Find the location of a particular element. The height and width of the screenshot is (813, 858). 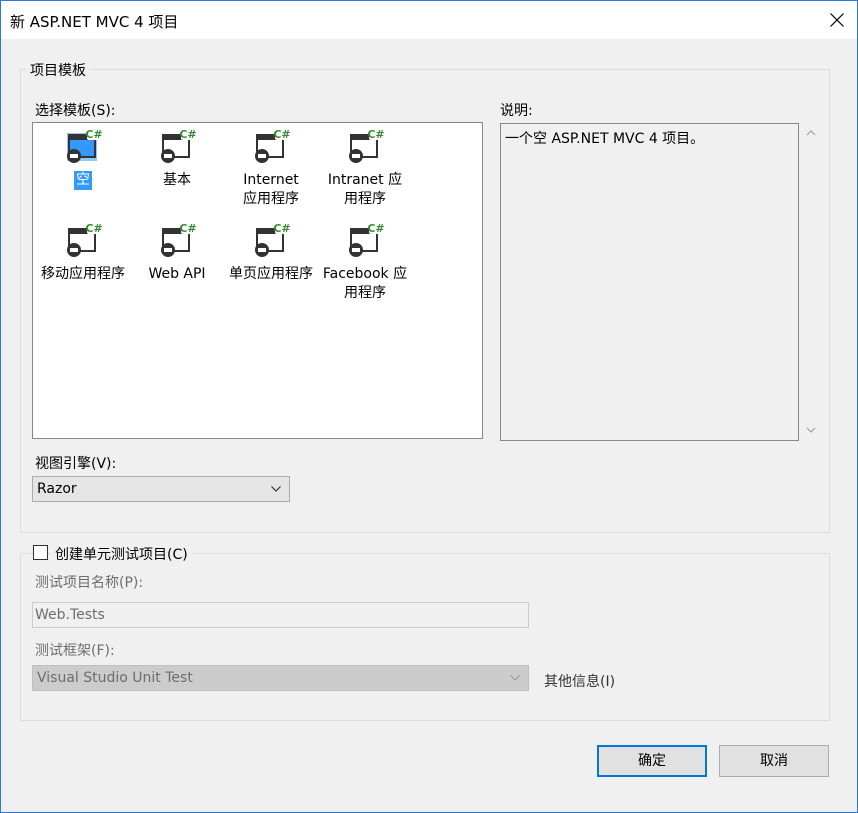

template-item: C# 空 is located at coordinates (83, 158).